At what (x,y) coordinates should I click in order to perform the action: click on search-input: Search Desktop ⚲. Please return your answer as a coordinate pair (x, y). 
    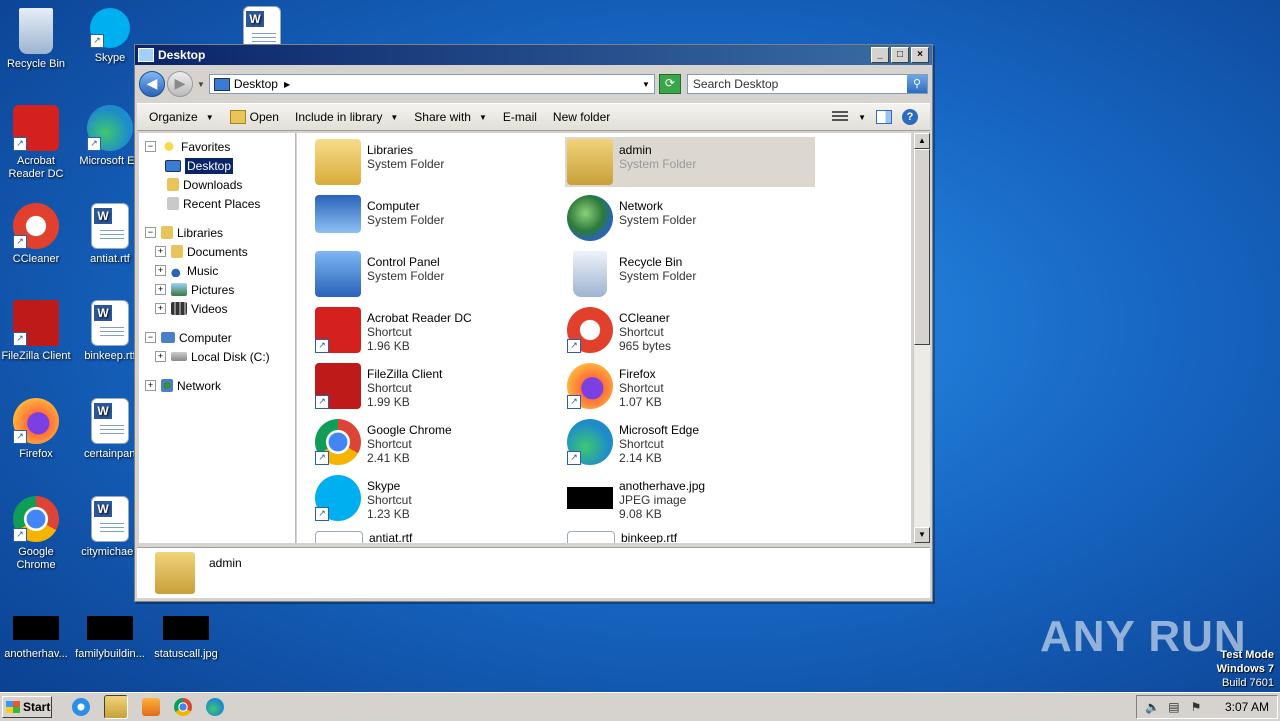
    Looking at the image, I should click on (807, 84).